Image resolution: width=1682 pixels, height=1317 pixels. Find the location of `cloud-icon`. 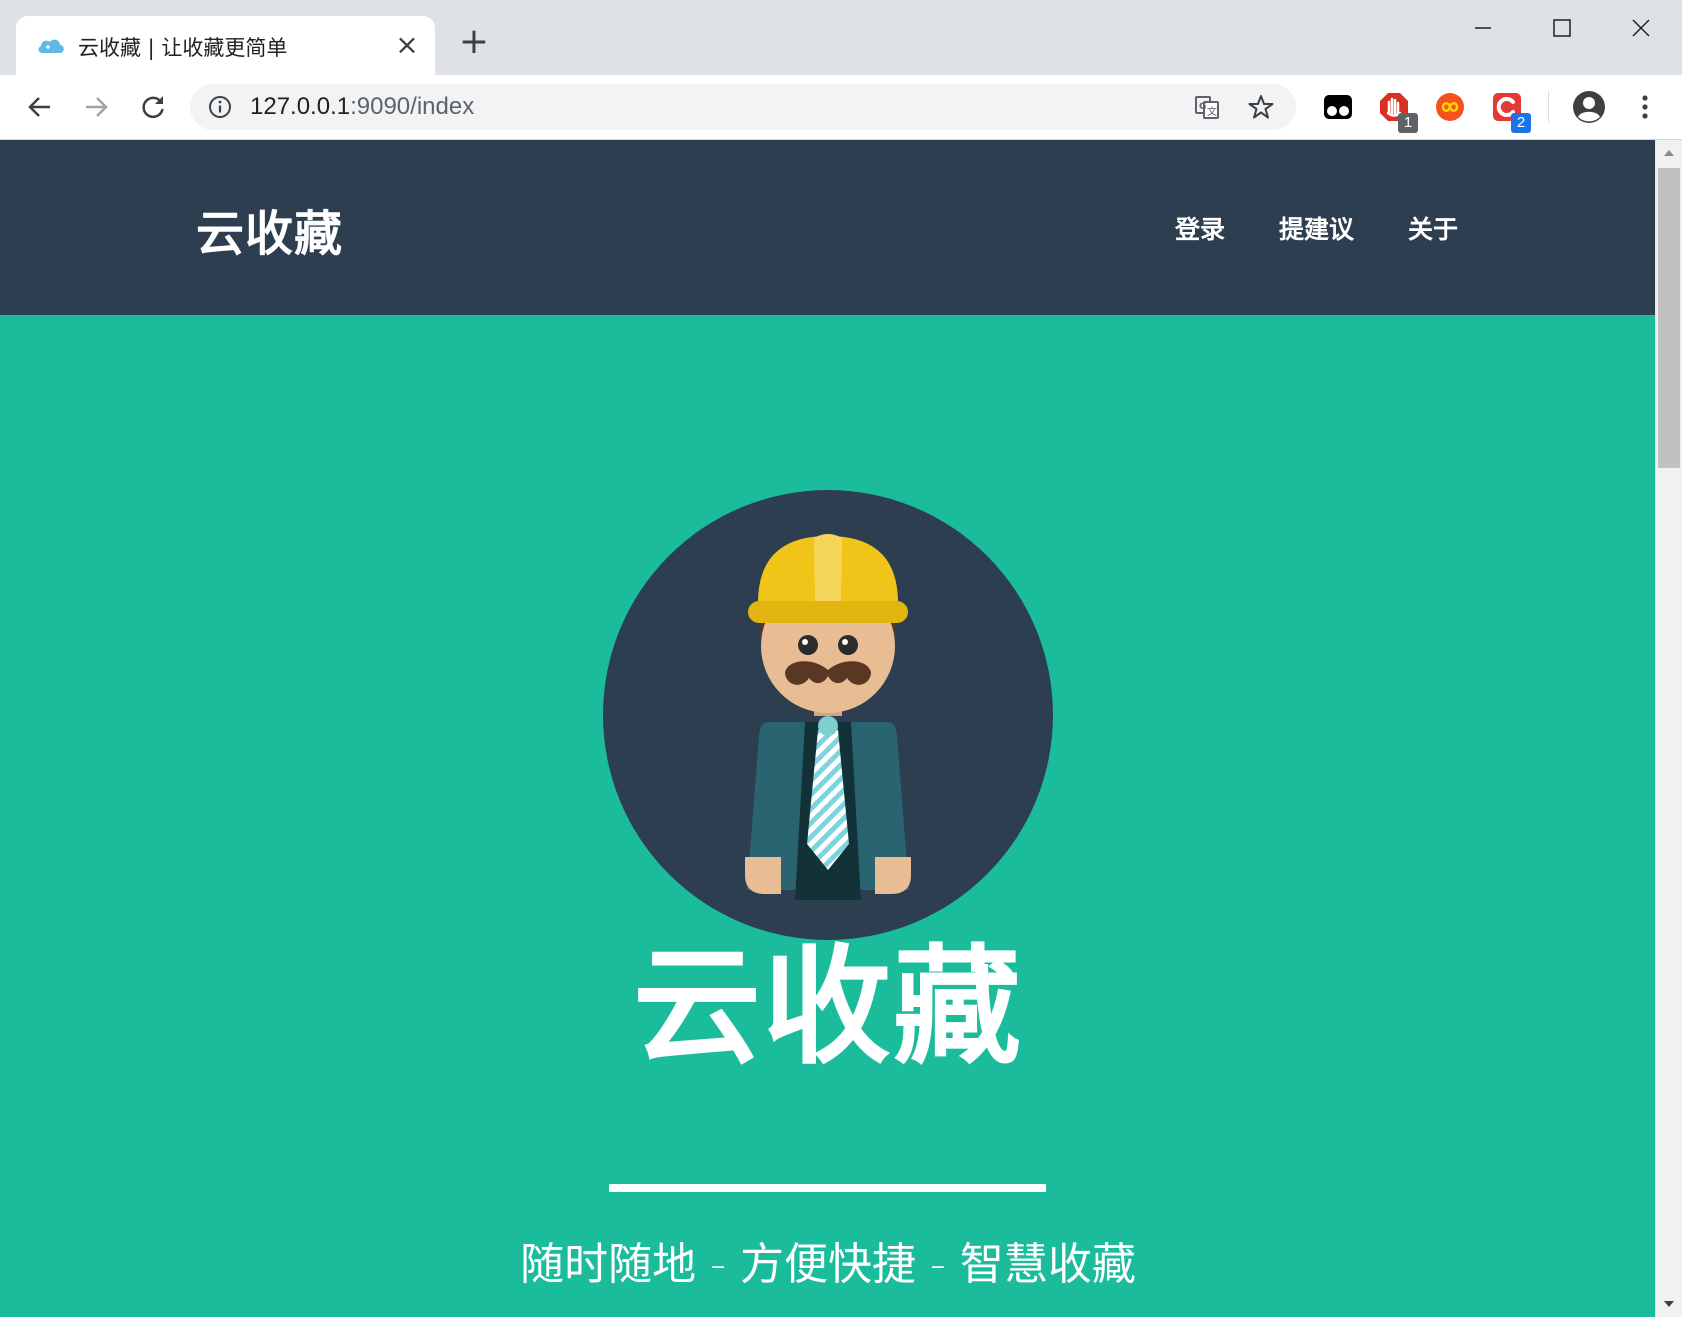

cloud-icon is located at coordinates (51, 46).